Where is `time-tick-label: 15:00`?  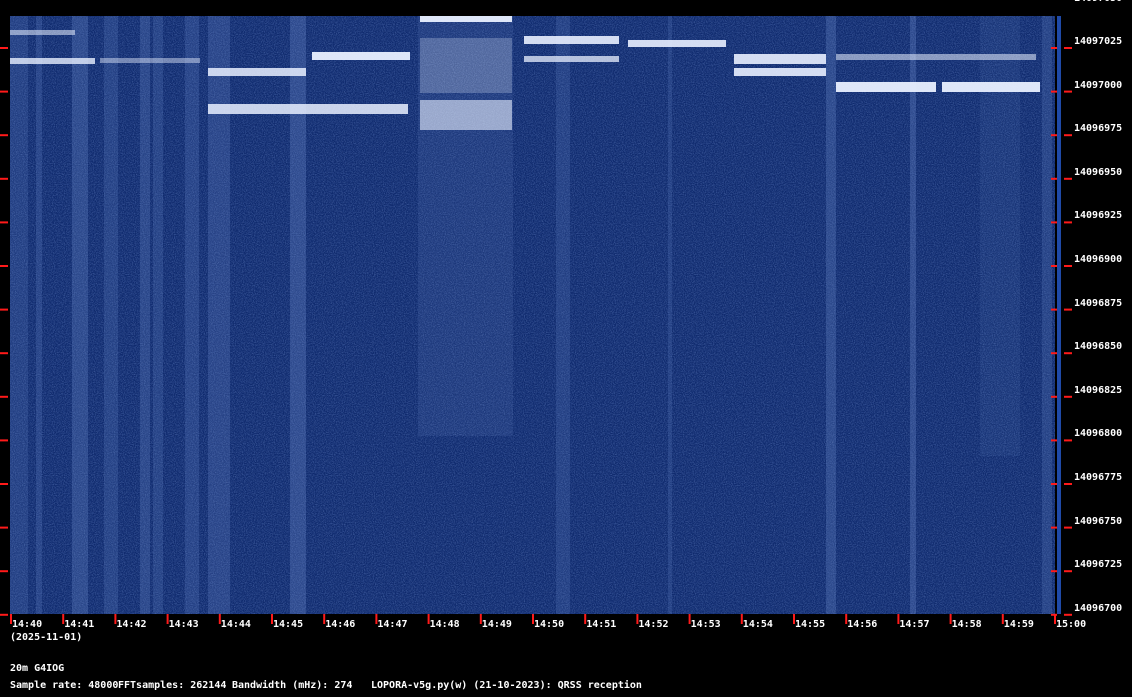
time-tick-label: 15:00 is located at coordinates (1071, 624).